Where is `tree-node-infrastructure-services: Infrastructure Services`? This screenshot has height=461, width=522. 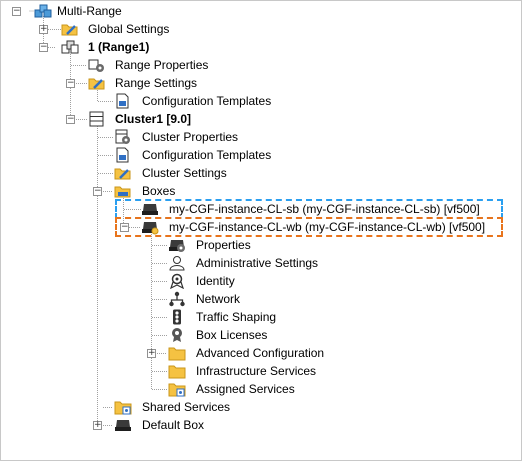 tree-node-infrastructure-services: Infrastructure Services is located at coordinates (261, 371).